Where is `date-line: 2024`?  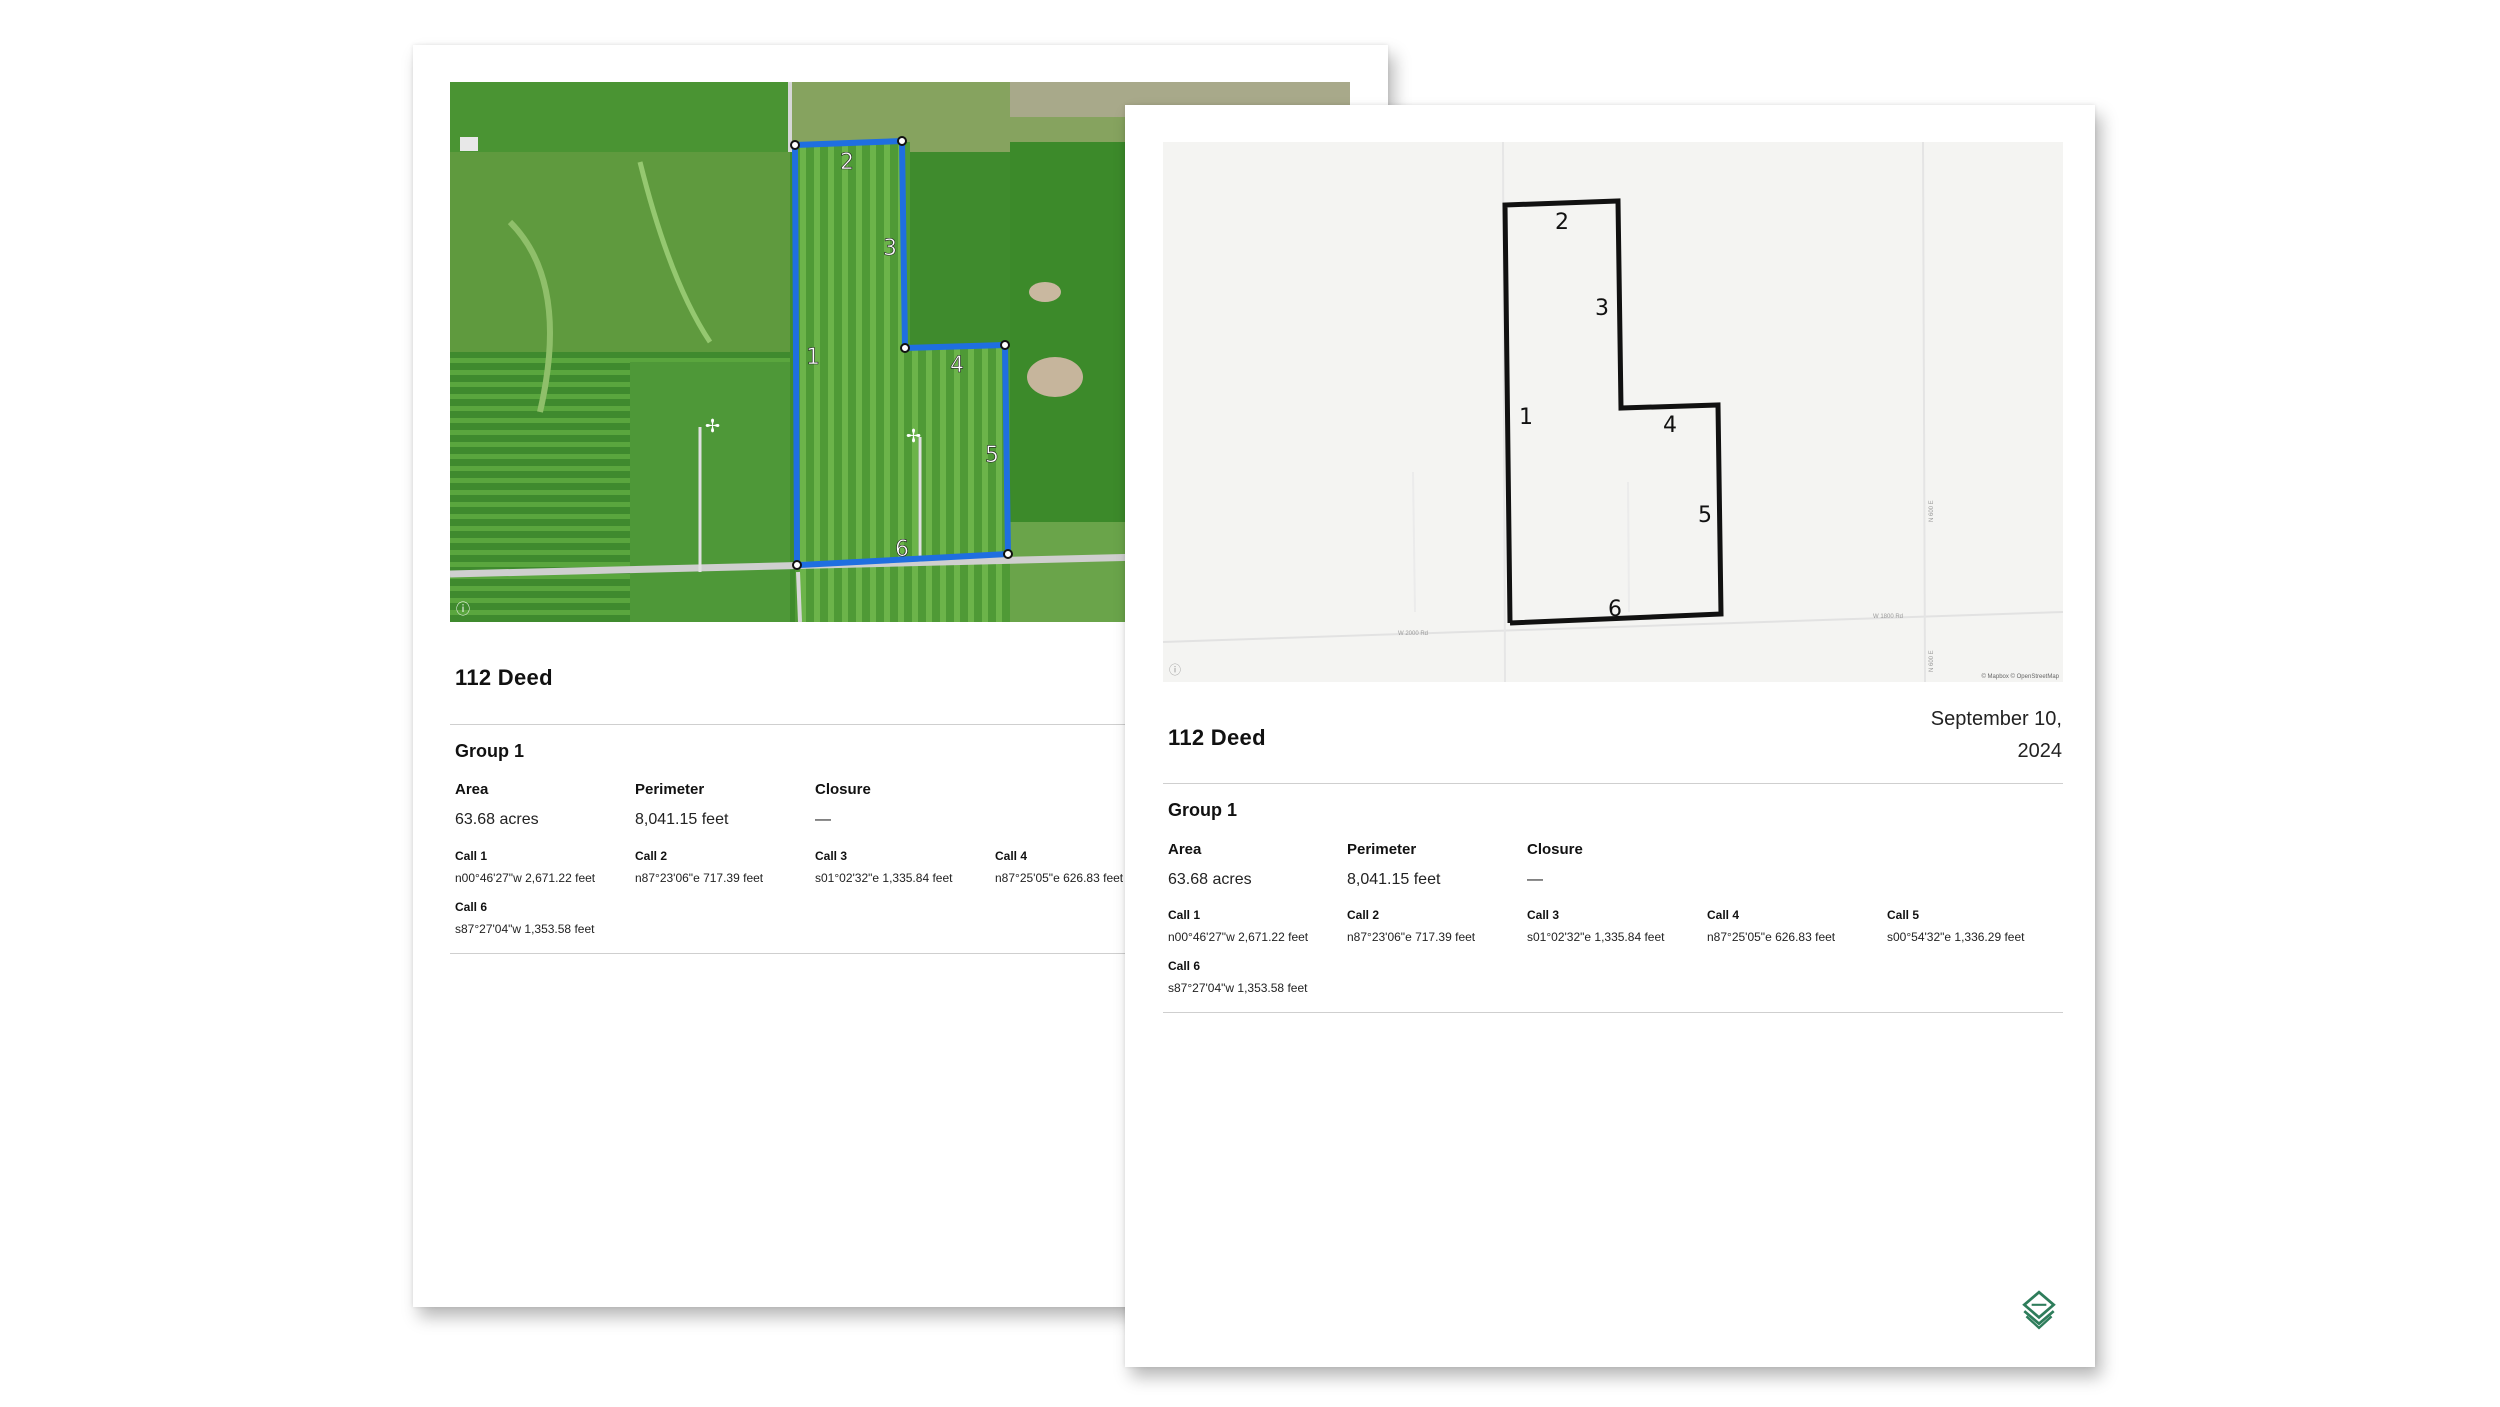 date-line: 2024 is located at coordinates (2040, 751).